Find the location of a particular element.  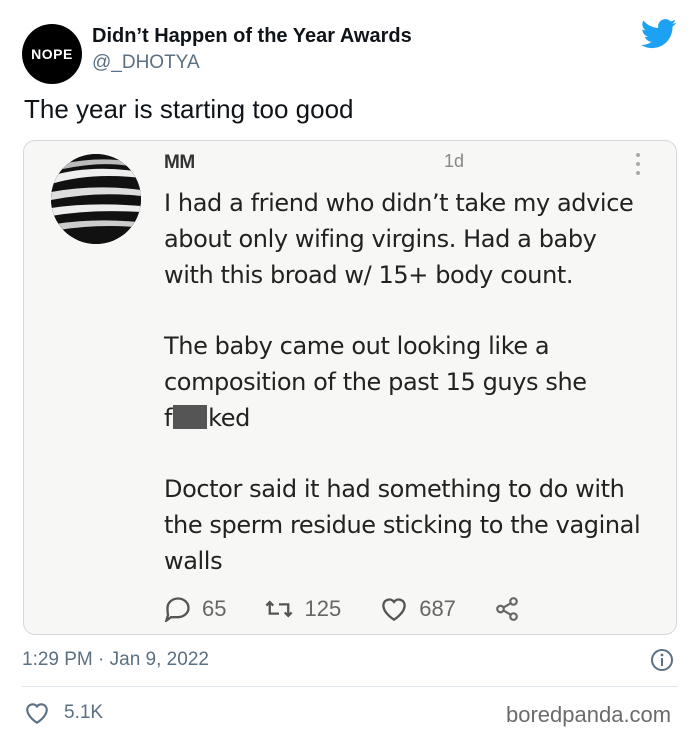

tweet-like-action: 5.1K is located at coordinates (63, 713).